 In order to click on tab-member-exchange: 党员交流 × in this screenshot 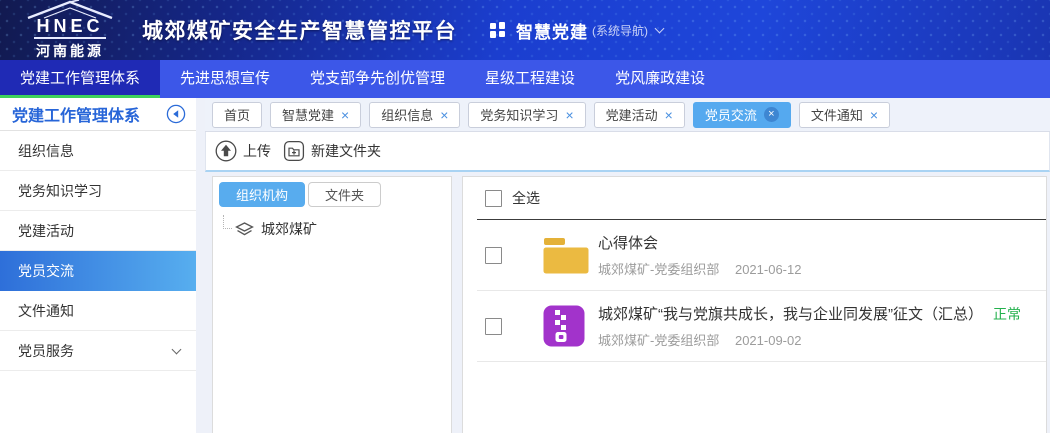, I will do `click(741, 114)`.